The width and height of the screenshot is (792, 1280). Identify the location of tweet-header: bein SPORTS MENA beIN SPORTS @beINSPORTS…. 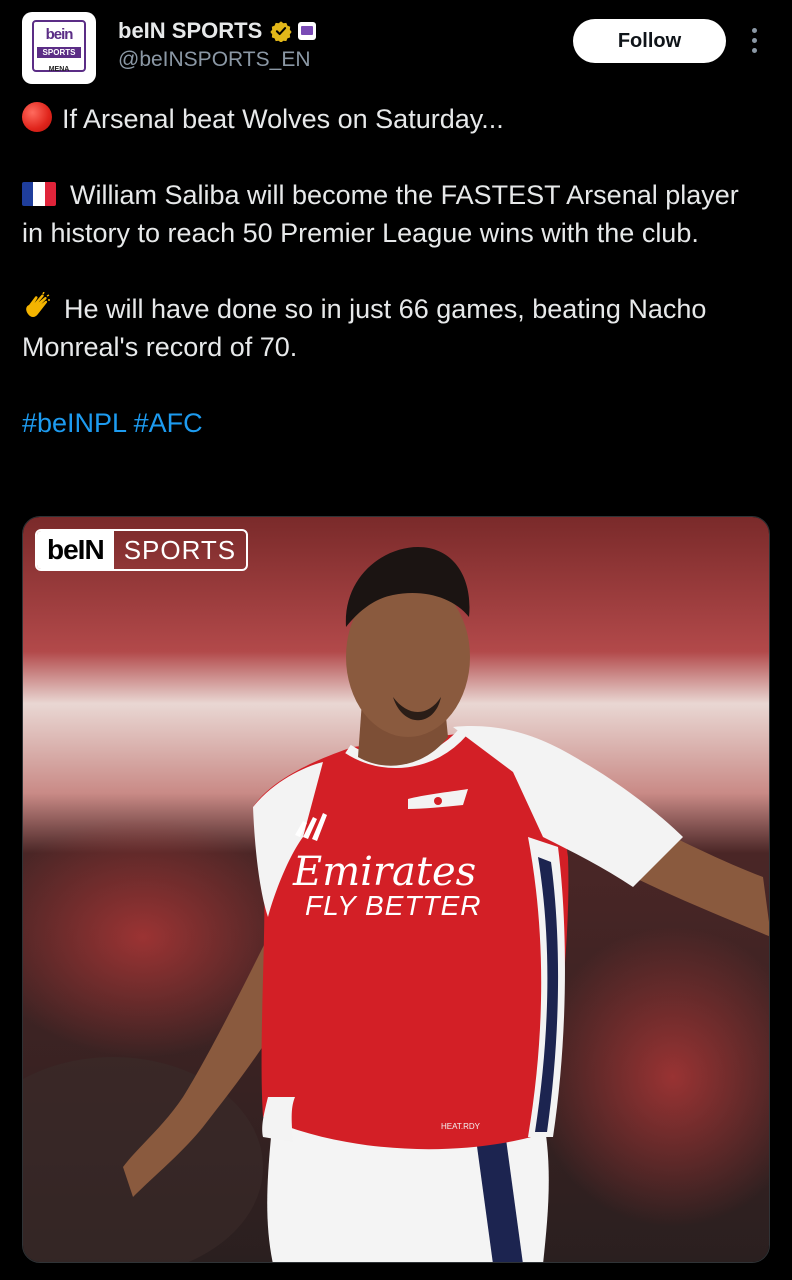
(396, 48).